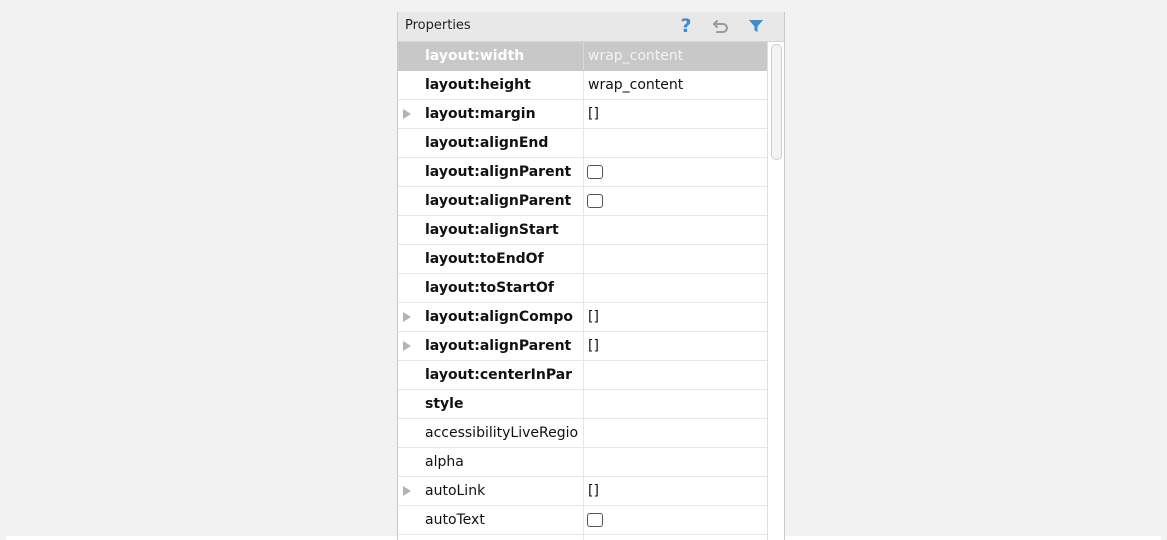 Image resolution: width=1167 pixels, height=540 pixels. What do you see at coordinates (475, 56) in the screenshot?
I see `property-name: layout:width` at bounding box center [475, 56].